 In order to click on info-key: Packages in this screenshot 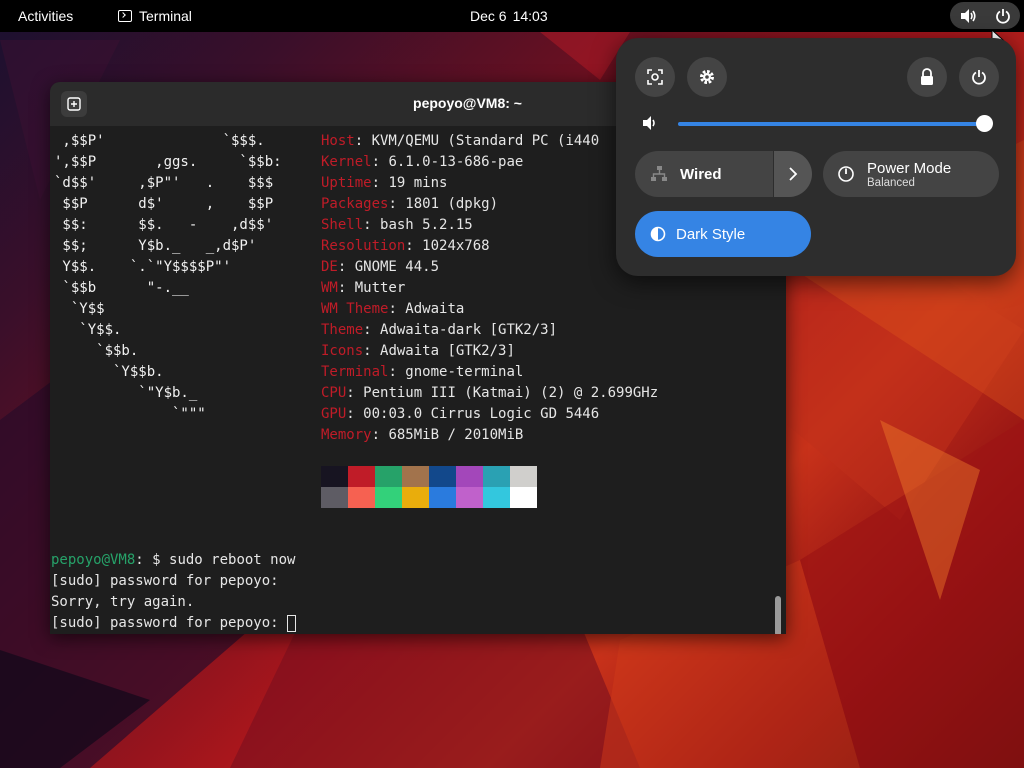, I will do `click(355, 204)`.